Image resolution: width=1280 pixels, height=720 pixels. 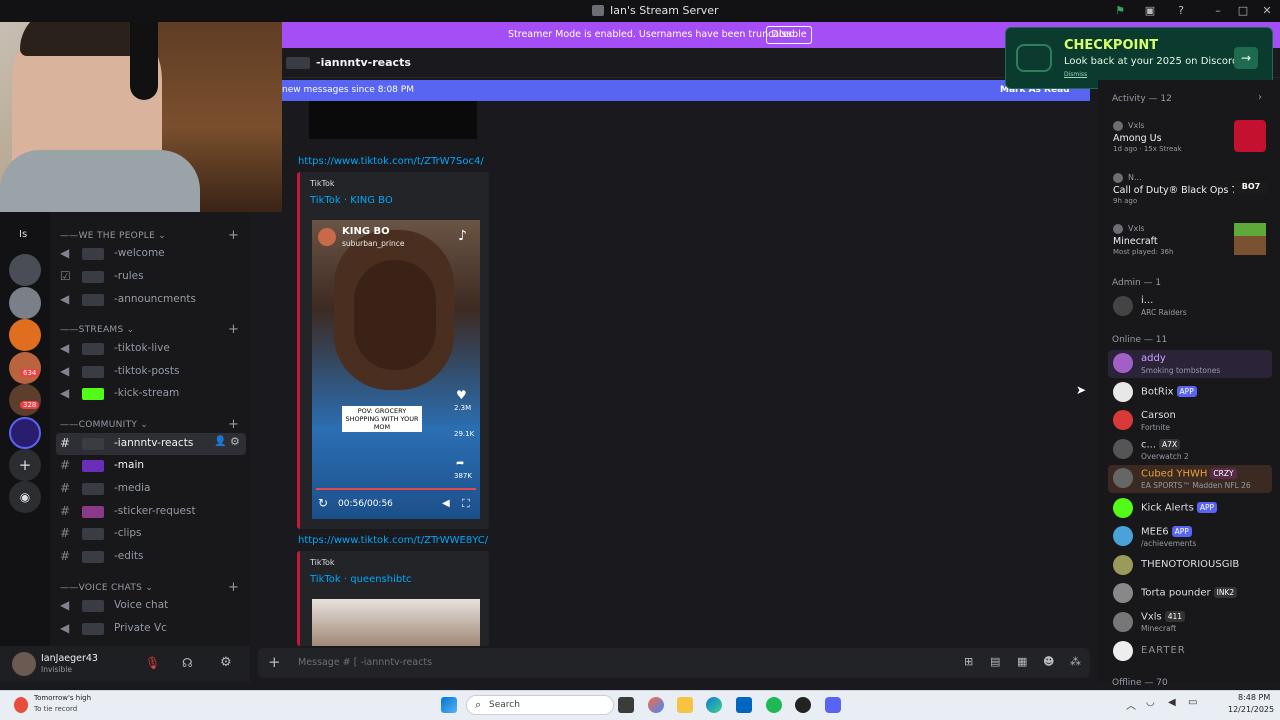 What do you see at coordinates (1075, 74) in the screenshot?
I see `dismiss-link: Dismiss` at bounding box center [1075, 74].